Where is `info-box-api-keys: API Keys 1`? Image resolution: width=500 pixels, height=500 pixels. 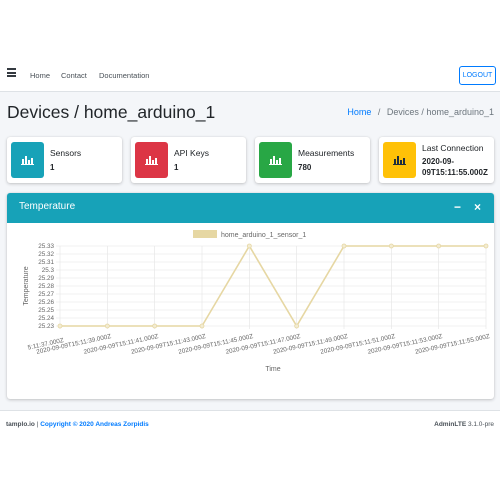
info-box-api-keys: API Keys 1 is located at coordinates (188, 160).